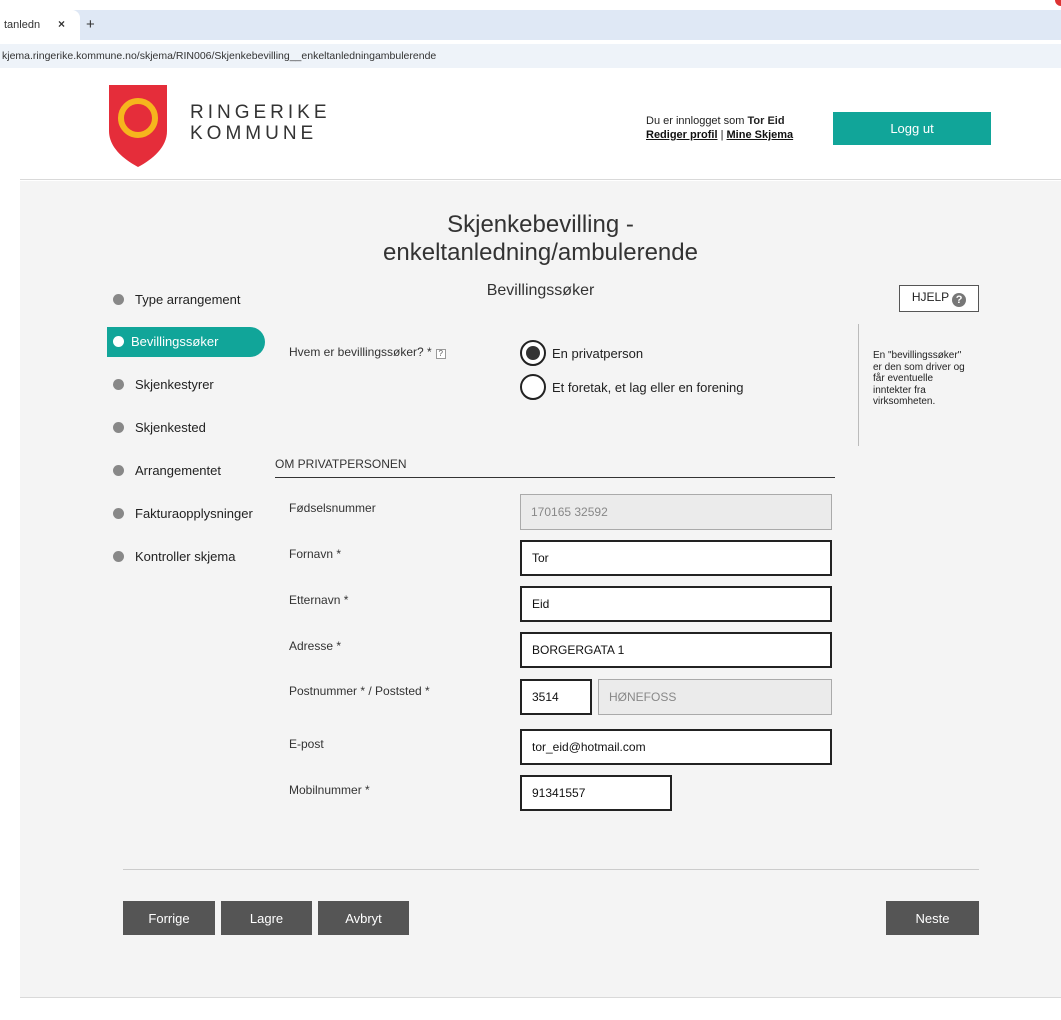 The width and height of the screenshot is (1061, 1020). What do you see at coordinates (188, 299) in the screenshot?
I see `step-label: Type arrangement` at bounding box center [188, 299].